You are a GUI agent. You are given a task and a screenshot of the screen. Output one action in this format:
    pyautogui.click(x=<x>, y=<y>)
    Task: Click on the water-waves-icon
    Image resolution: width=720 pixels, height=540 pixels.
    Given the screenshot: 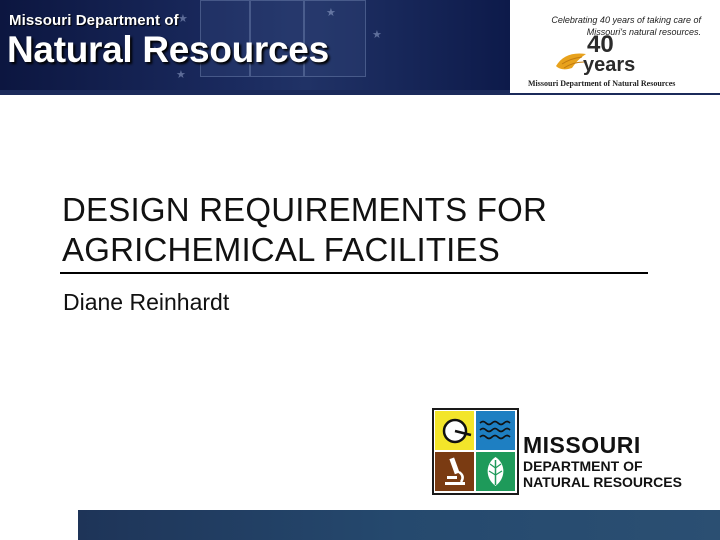 What is the action you would take?
    pyautogui.click(x=495, y=430)
    